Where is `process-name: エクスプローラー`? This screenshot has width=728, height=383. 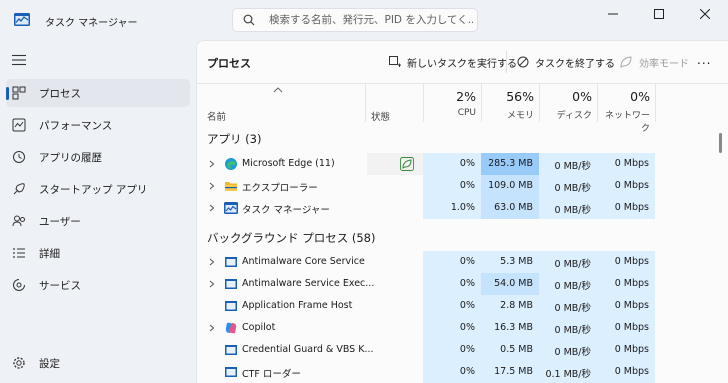
process-name: エクスプローラー is located at coordinates (280, 188).